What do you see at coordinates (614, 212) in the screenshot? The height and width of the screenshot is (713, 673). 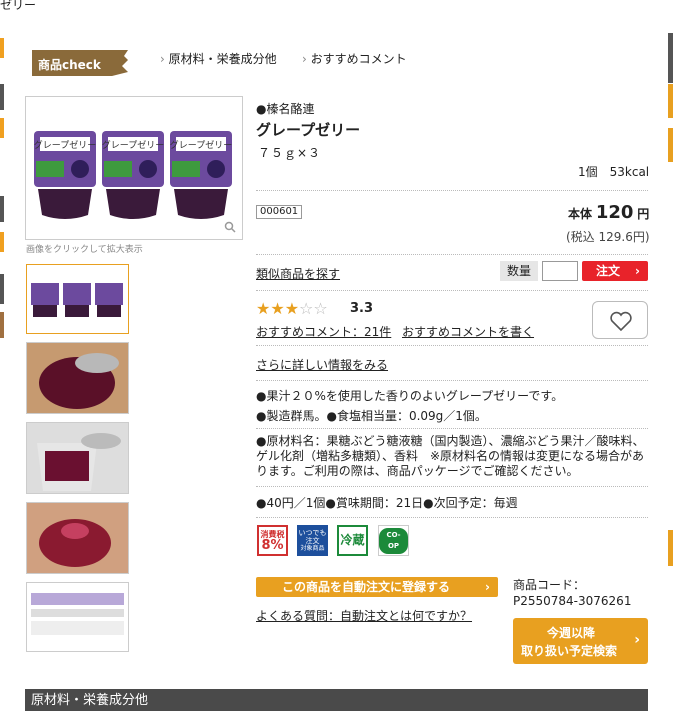 I see `price-value: 120` at bounding box center [614, 212].